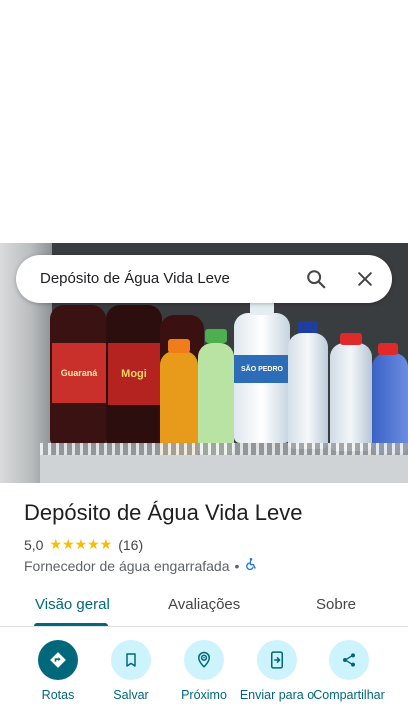 This screenshot has height=726, width=408. What do you see at coordinates (277, 695) in the screenshot?
I see `send-to-phone-label: Enviar para o` at bounding box center [277, 695].